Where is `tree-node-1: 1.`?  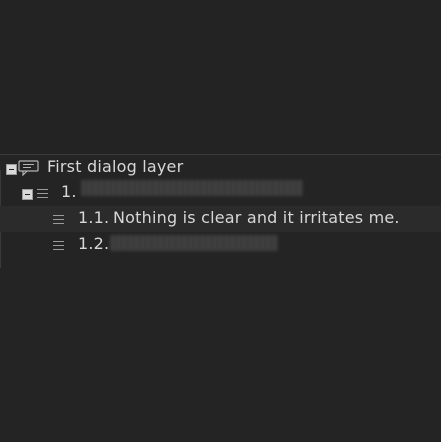 tree-node-1: 1. is located at coordinates (220, 193).